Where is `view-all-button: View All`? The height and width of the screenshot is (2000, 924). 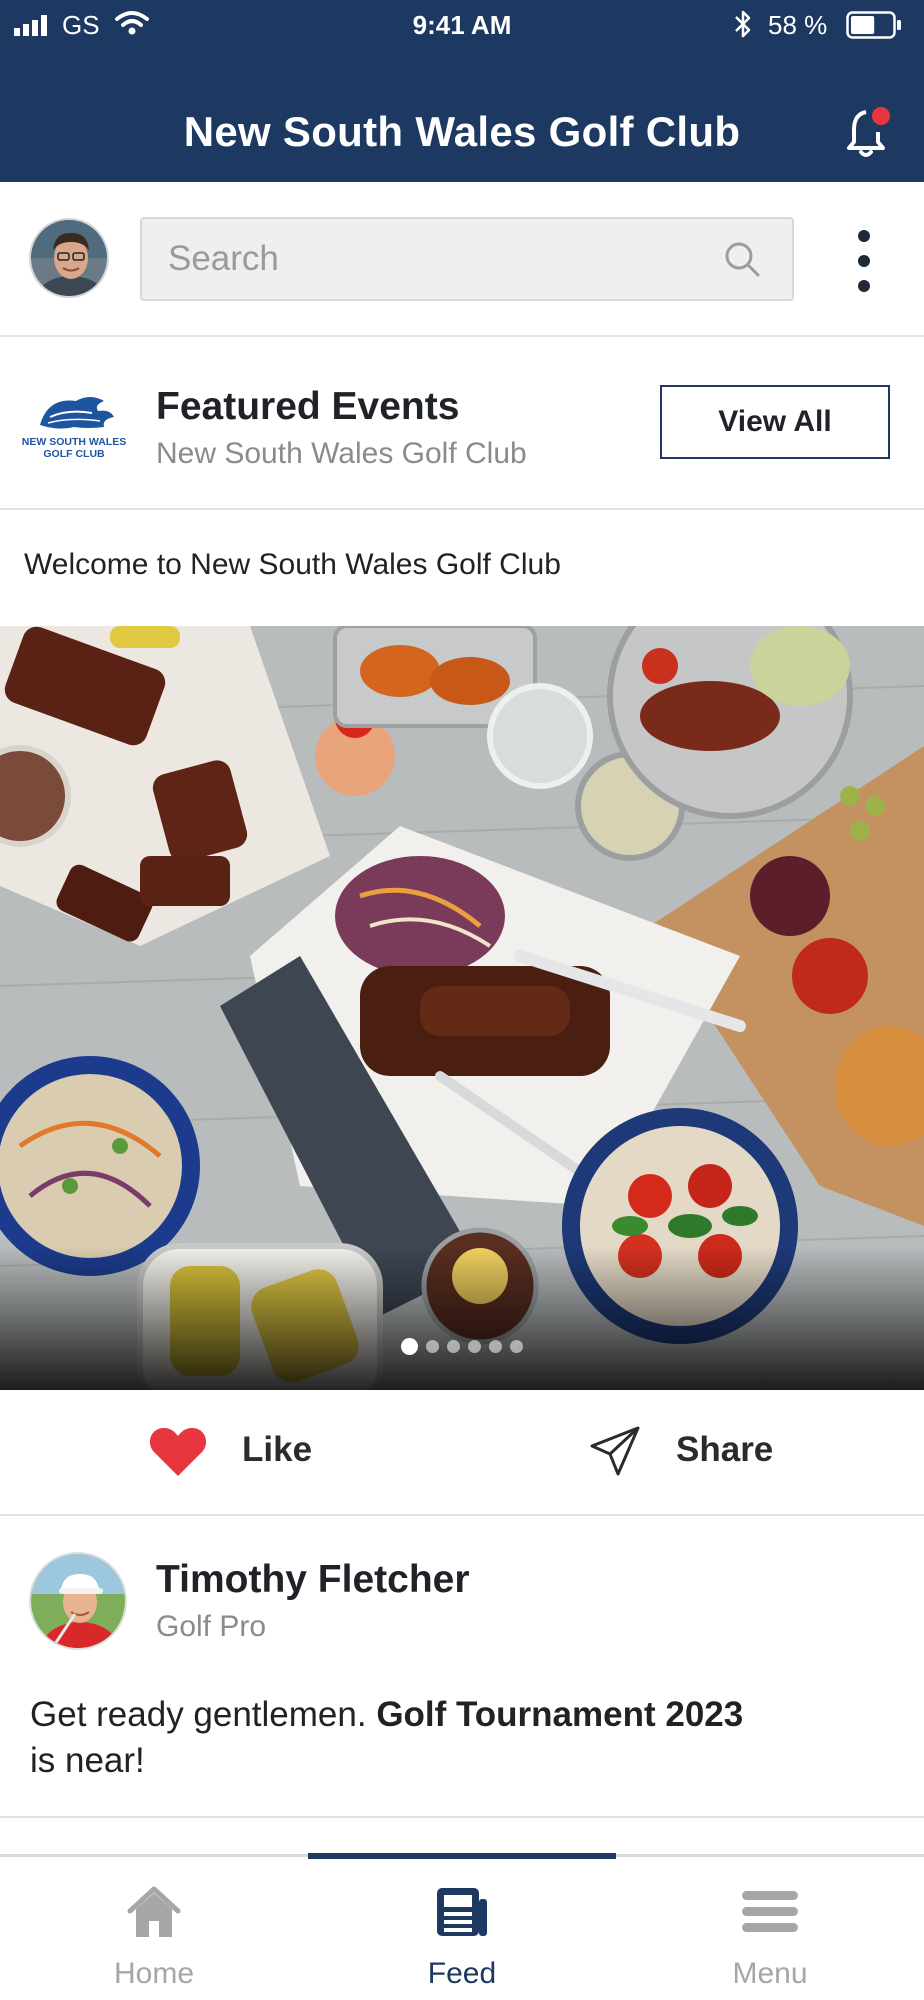
view-all-button: View All is located at coordinates (775, 422).